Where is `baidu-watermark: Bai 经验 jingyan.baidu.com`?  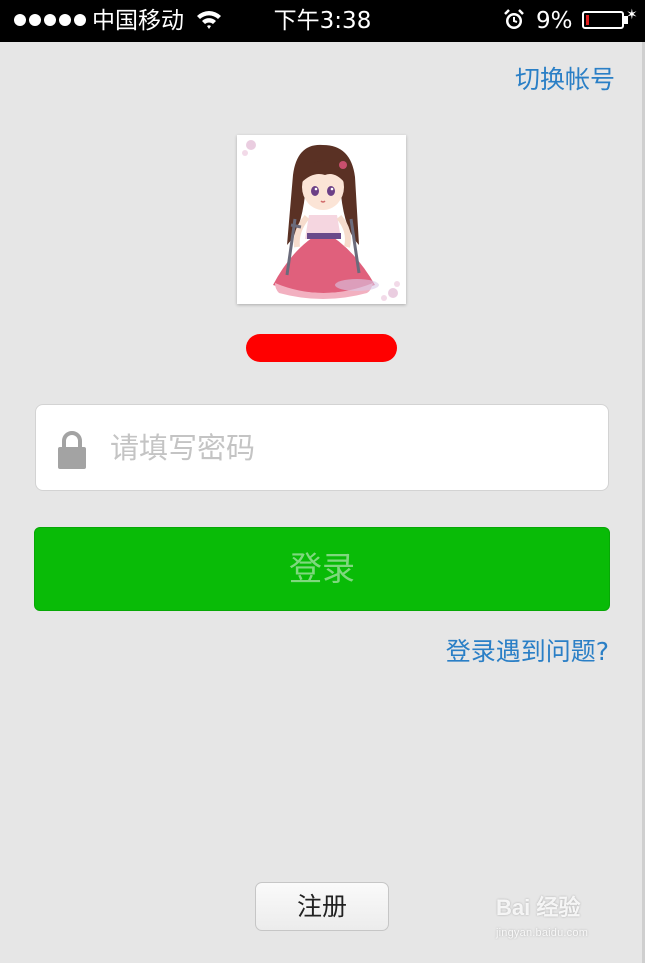 baidu-watermark: Bai 经验 jingyan.baidu.com is located at coordinates (556, 921).